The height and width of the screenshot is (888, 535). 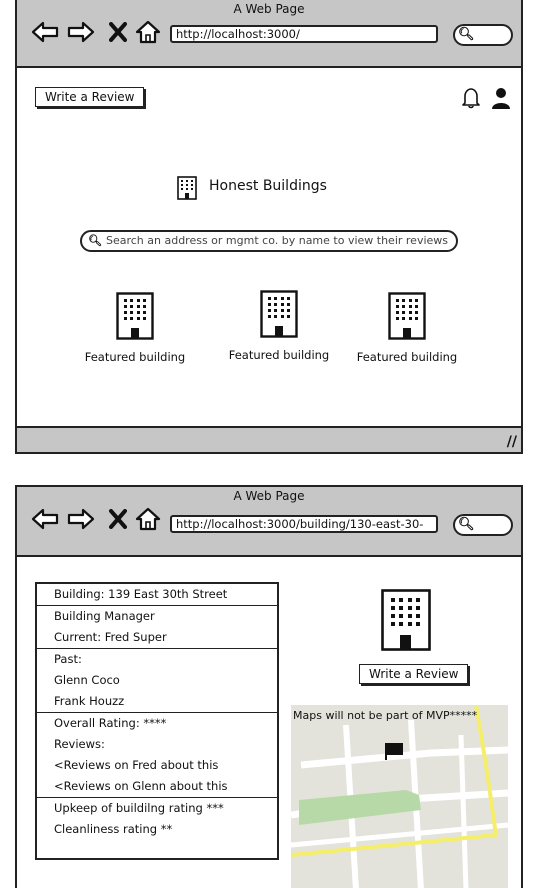 I want to click on current-manager: Current: Fred Super, so click(x=110, y=637).